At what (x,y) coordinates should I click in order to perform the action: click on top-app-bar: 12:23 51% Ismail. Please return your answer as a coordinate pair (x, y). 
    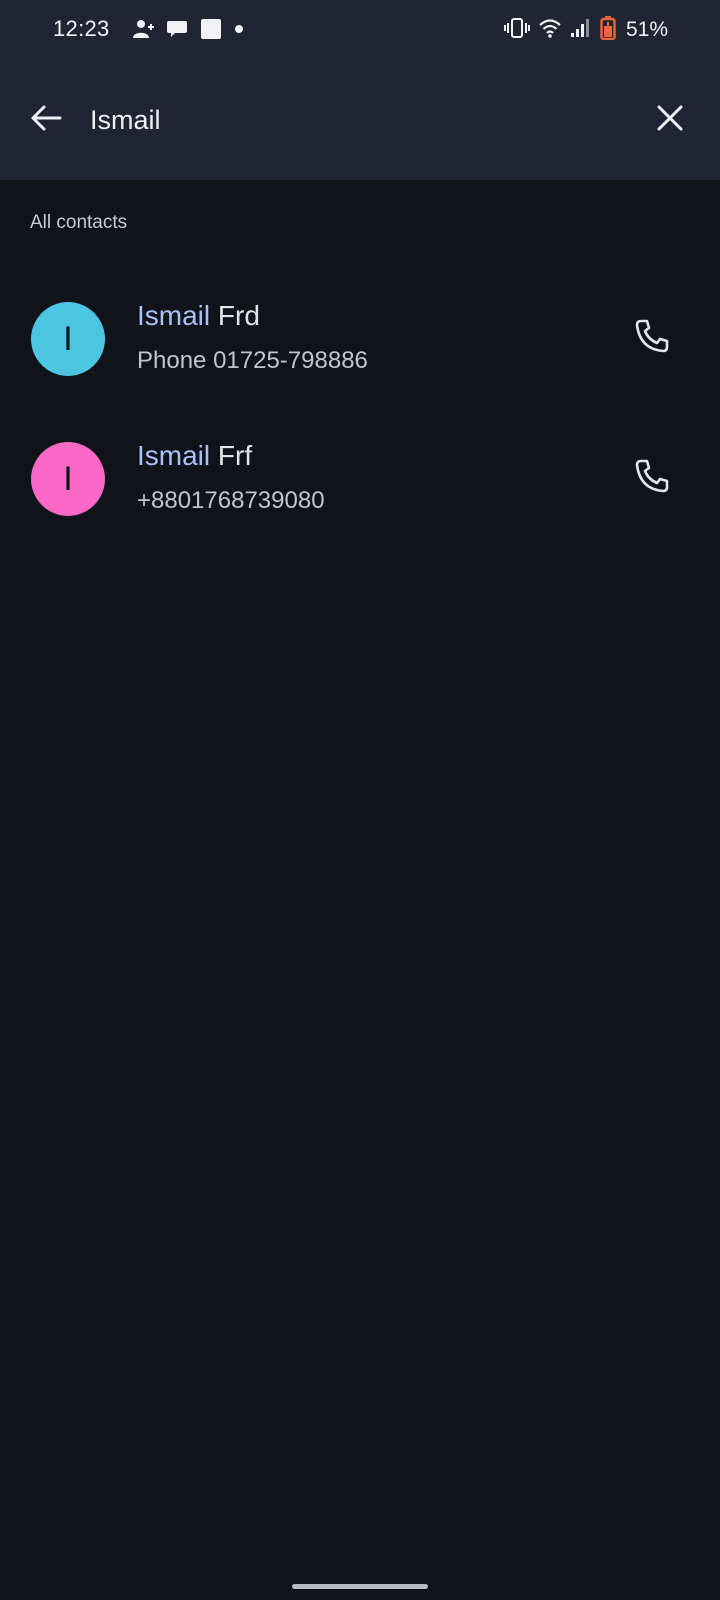
    Looking at the image, I should click on (360, 90).